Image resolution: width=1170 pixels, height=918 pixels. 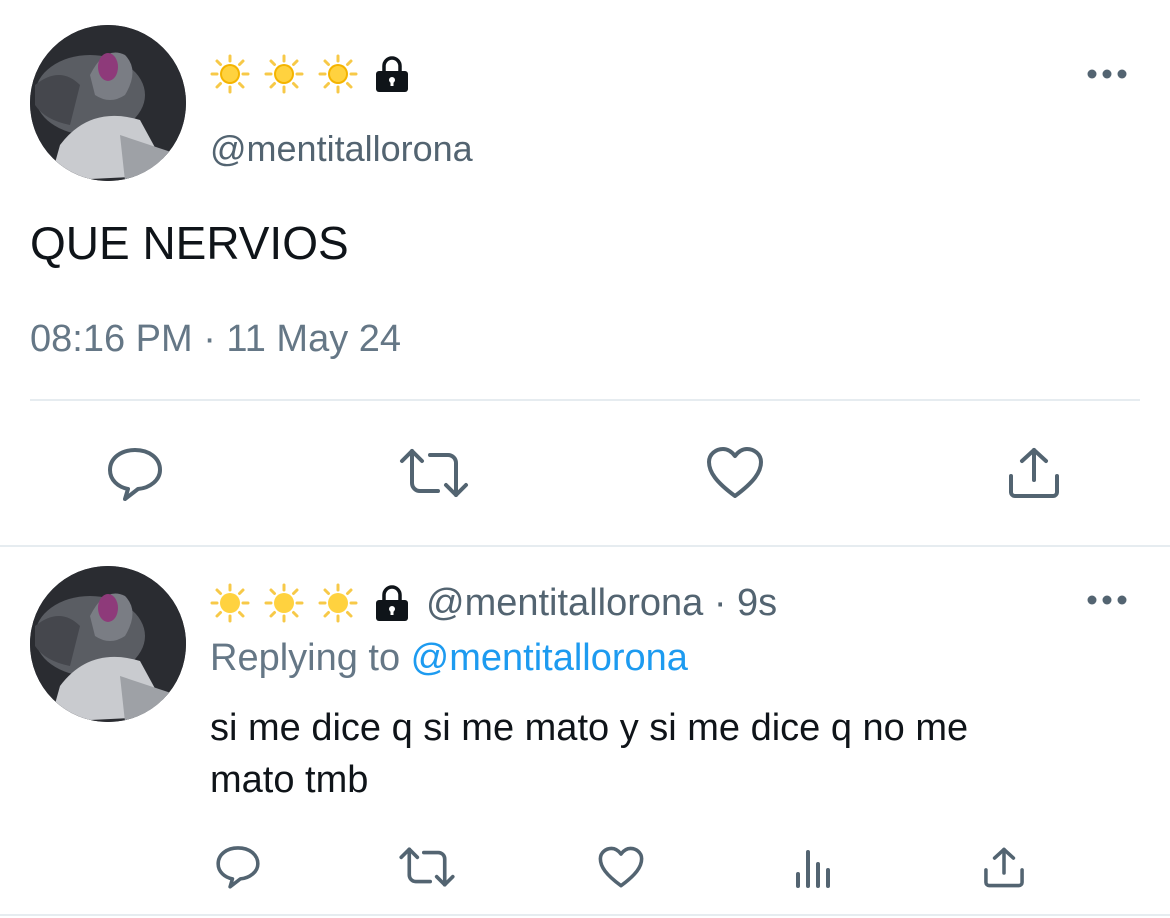 What do you see at coordinates (757, 603) in the screenshot?
I see `tweet-age: 9s` at bounding box center [757, 603].